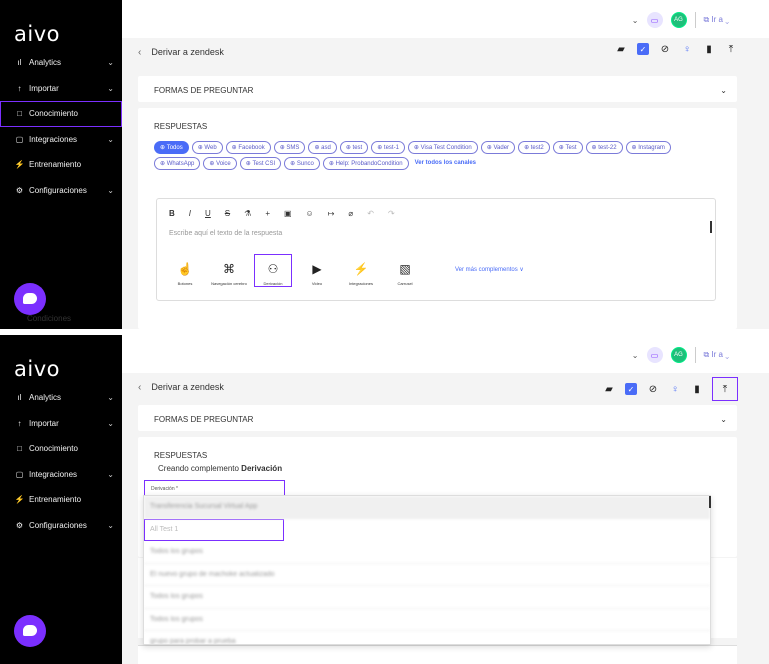 This screenshot has height=664, width=769. I want to click on sidebar-item-label: Conocimiento, so click(53, 114).